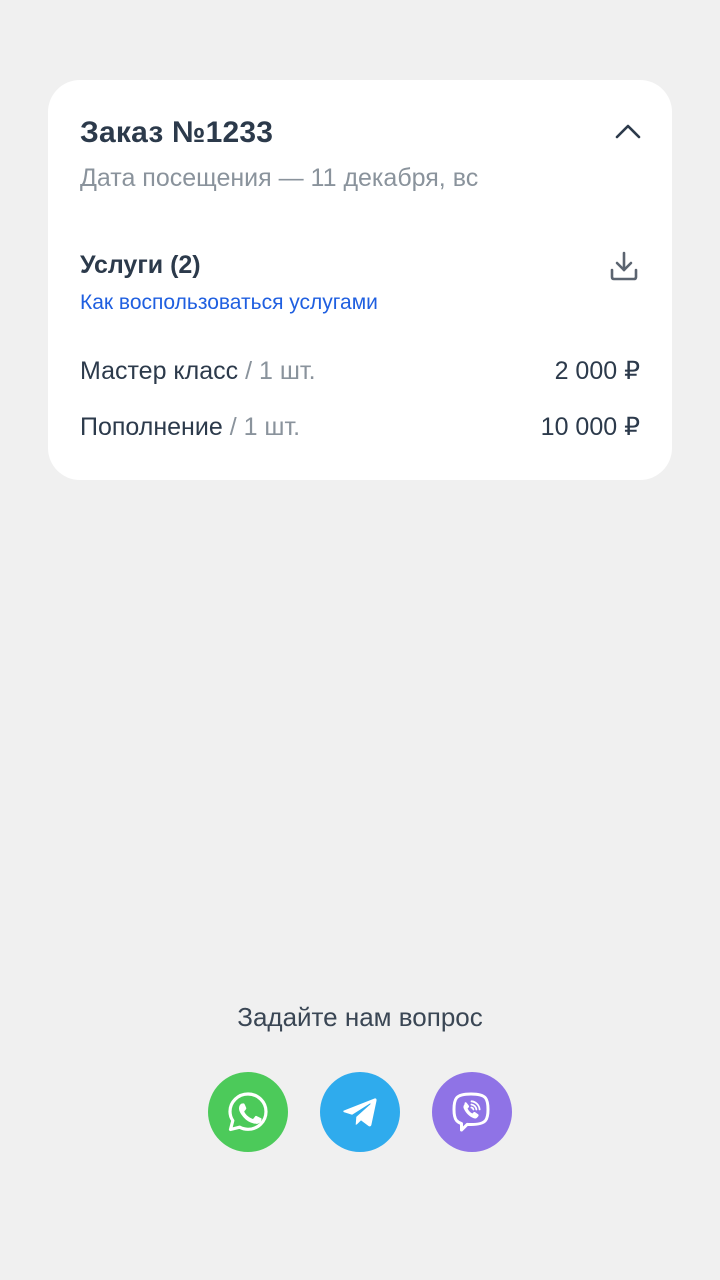  I want to click on whatsapp-button, so click(248, 1112).